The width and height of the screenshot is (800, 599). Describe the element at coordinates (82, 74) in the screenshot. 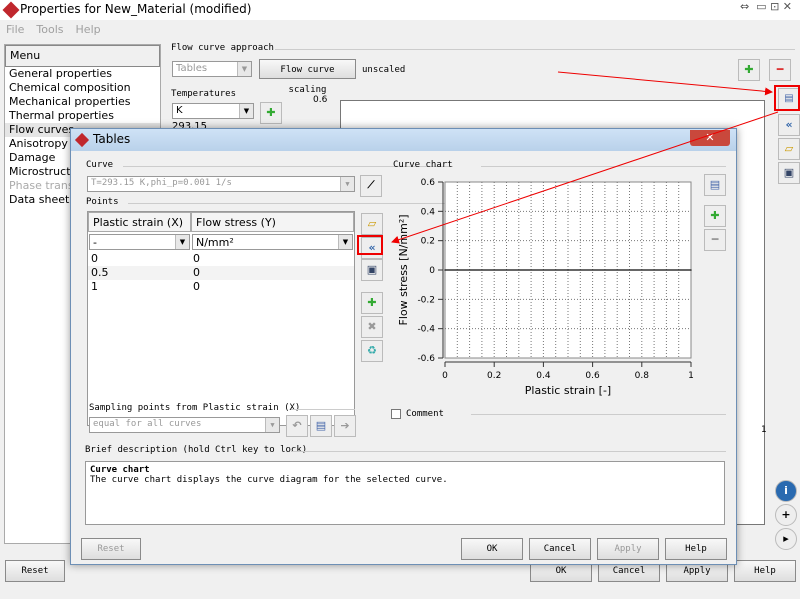

I see `sidebar-item: General properties` at that location.